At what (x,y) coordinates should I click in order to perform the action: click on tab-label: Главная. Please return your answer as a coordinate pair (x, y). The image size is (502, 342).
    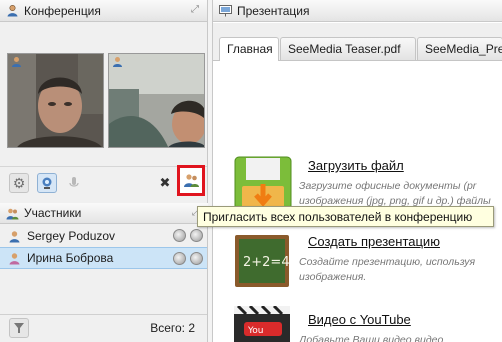
    Looking at the image, I should click on (250, 49).